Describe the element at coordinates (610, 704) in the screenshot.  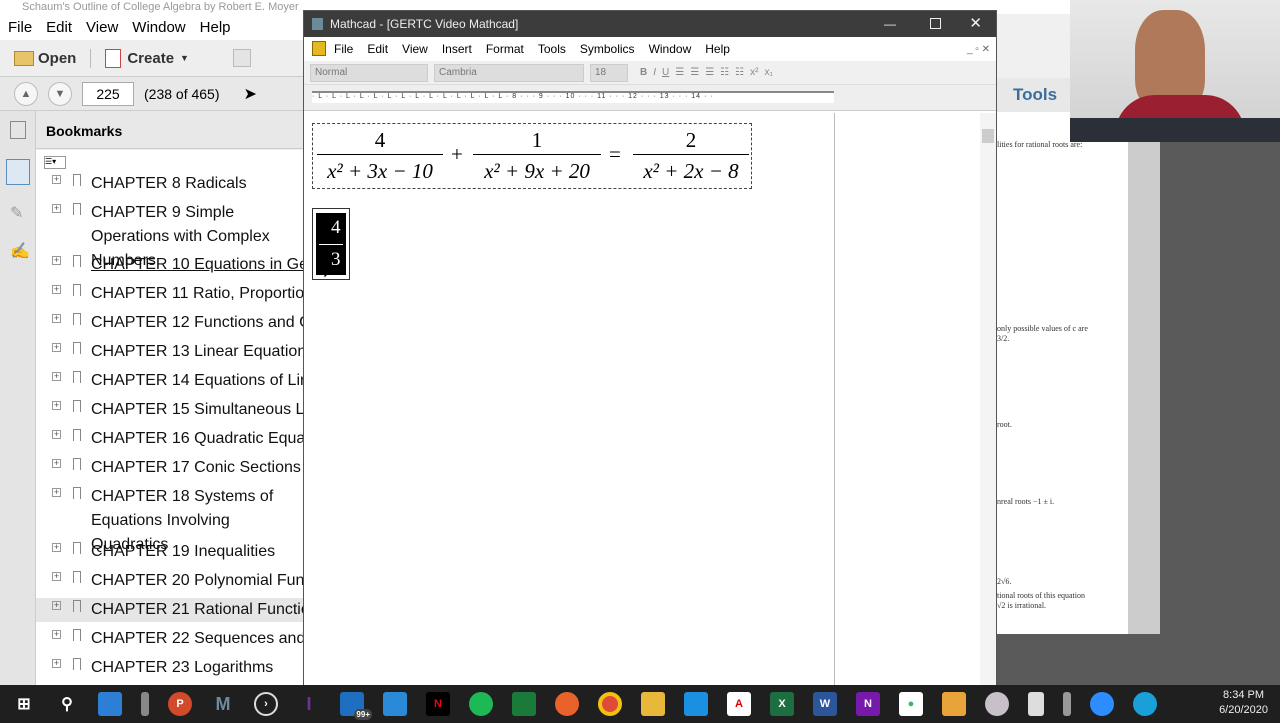
I see `chrome-icon` at that location.